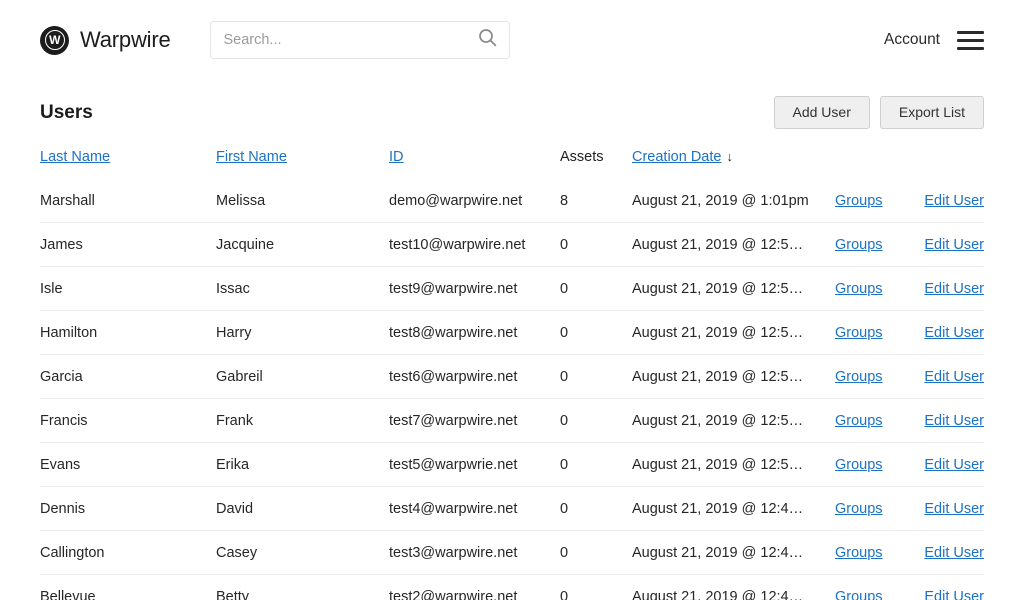  What do you see at coordinates (457, 245) in the screenshot?
I see `cell-id-text: test10@warpwire.net` at bounding box center [457, 245].